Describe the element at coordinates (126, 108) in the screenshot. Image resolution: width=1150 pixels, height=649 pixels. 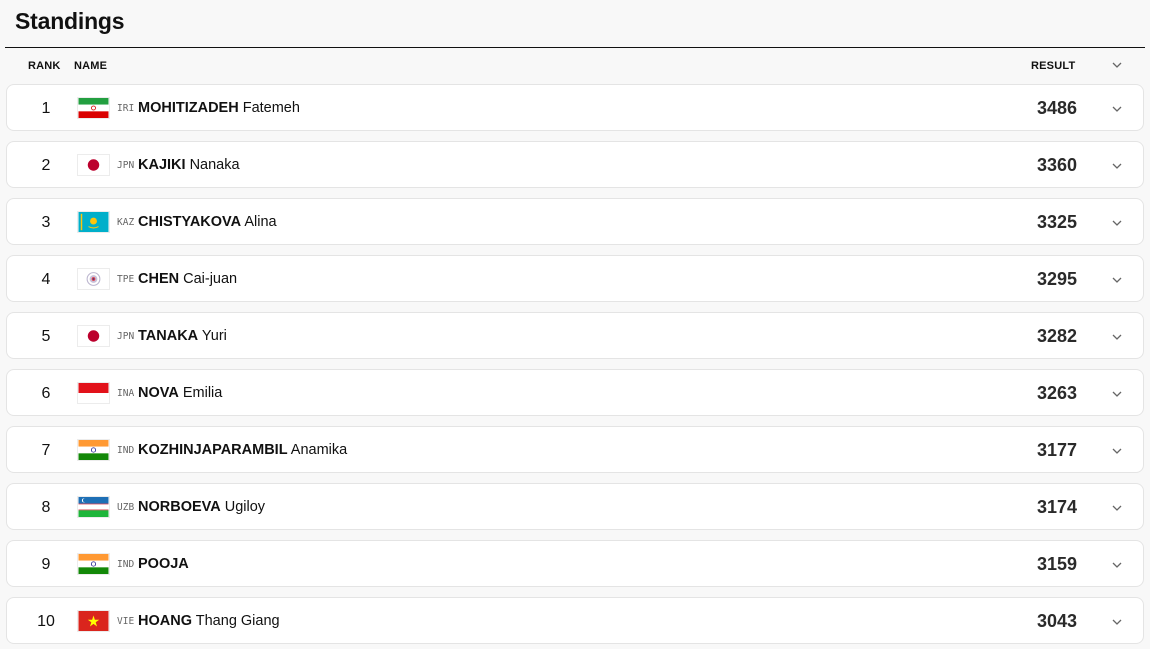
I see `country-code: IRI` at that location.